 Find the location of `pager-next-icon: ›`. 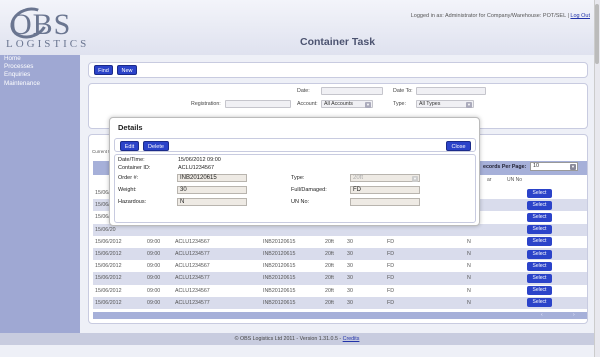

pager-next-icon: › is located at coordinates (574, 315).